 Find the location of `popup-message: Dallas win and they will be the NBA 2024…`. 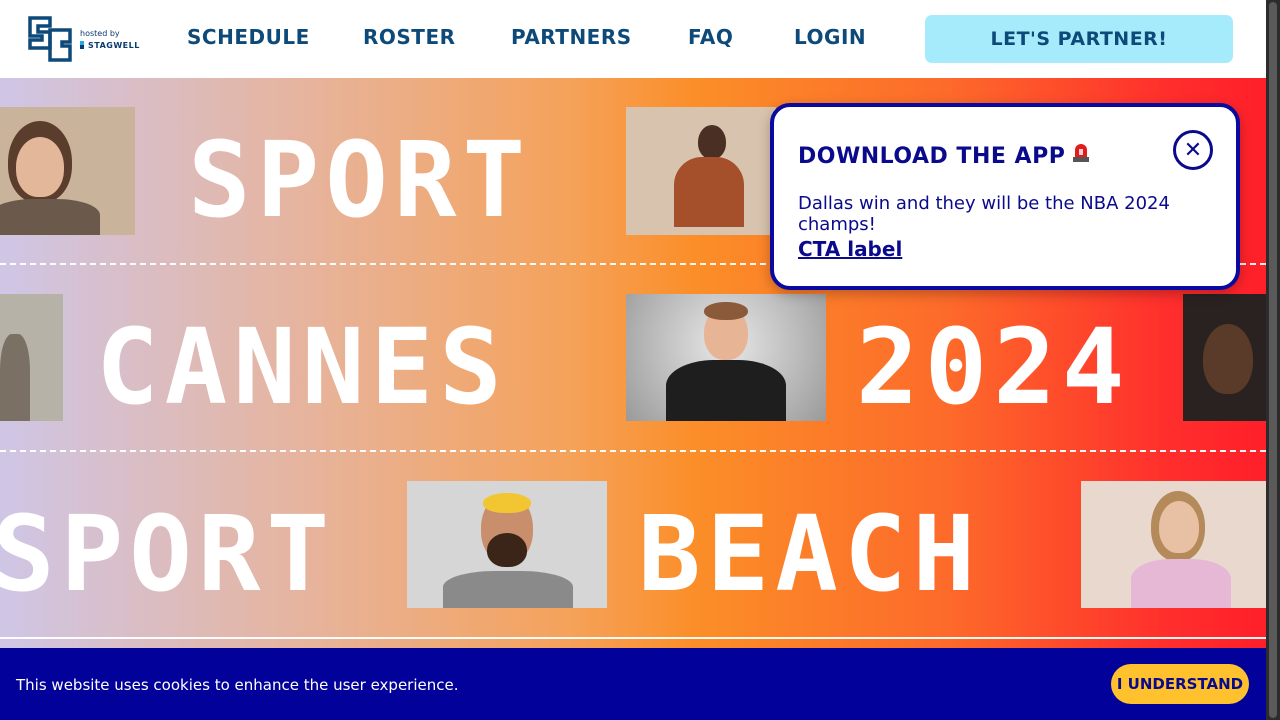

popup-message: Dallas win and they will be the NBA 2024… is located at coordinates (984, 214).